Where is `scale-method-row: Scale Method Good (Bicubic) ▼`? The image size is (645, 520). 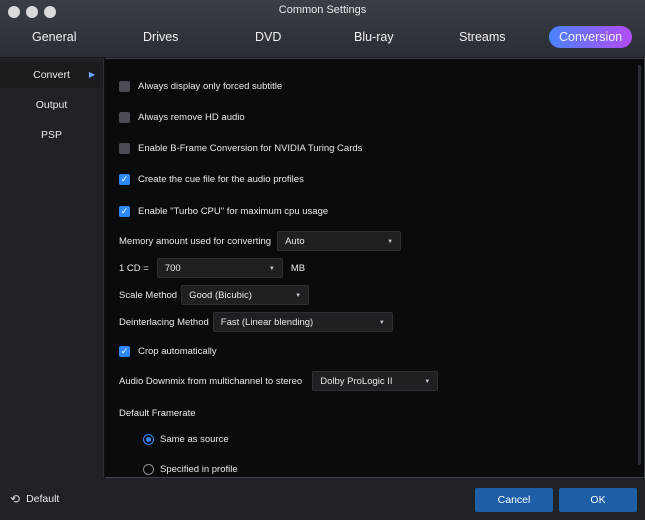 scale-method-row: Scale Method Good (Bicubic) ▼ is located at coordinates (214, 295).